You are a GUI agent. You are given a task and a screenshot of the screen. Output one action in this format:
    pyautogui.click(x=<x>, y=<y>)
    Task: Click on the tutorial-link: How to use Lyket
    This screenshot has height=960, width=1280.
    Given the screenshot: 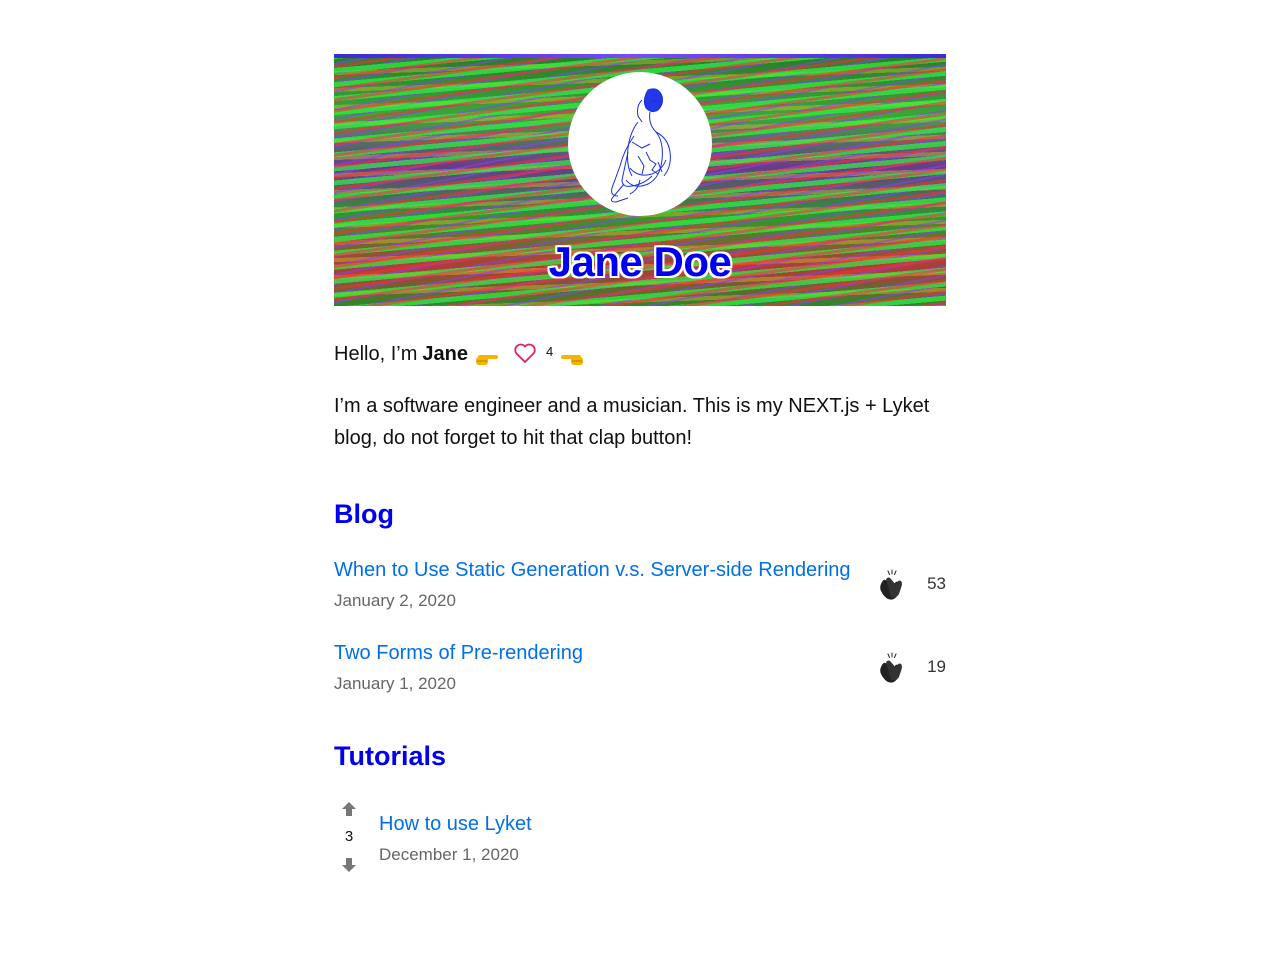 What is the action you would take?
    pyautogui.click(x=455, y=824)
    